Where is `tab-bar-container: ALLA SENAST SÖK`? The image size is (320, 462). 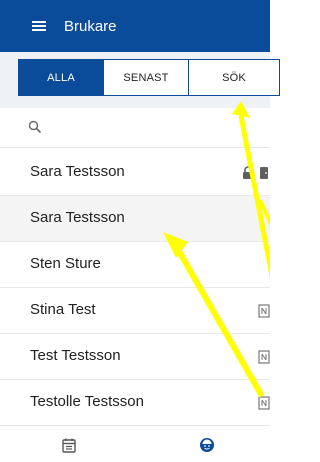 tab-bar-container: ALLA SENAST SÖK is located at coordinates (140, 80).